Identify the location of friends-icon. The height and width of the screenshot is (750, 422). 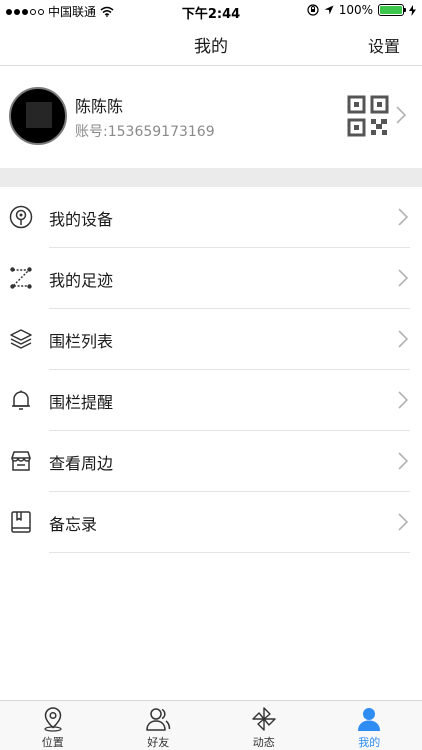
(158, 719).